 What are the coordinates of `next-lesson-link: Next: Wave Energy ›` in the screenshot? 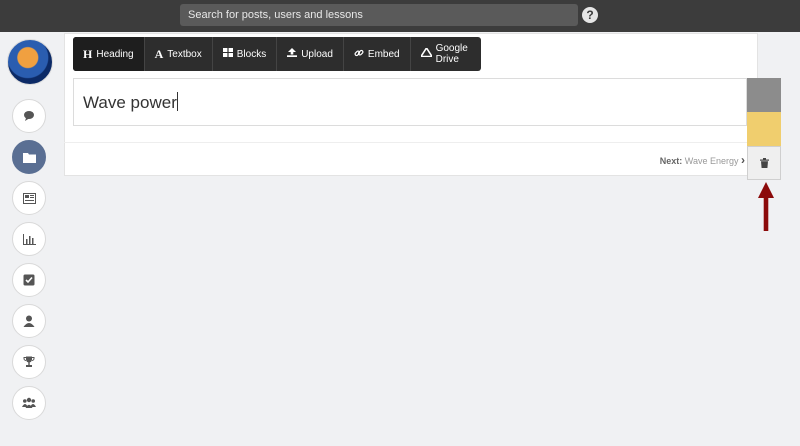 It's located at (682, 160).